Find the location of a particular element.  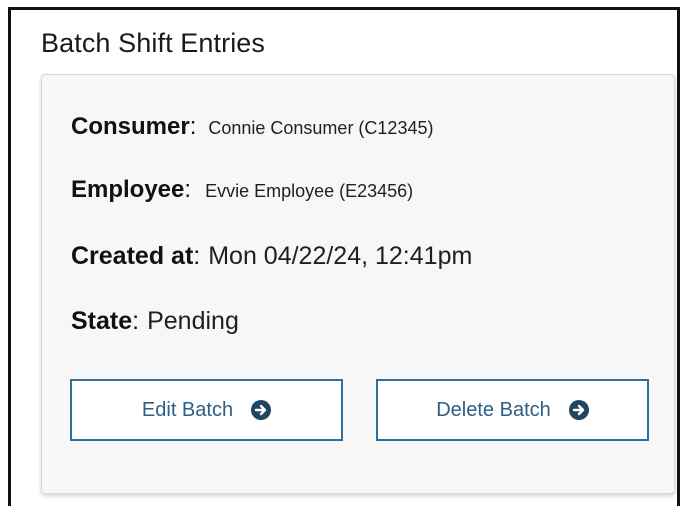

employee-label: Employee is located at coordinates (128, 189).